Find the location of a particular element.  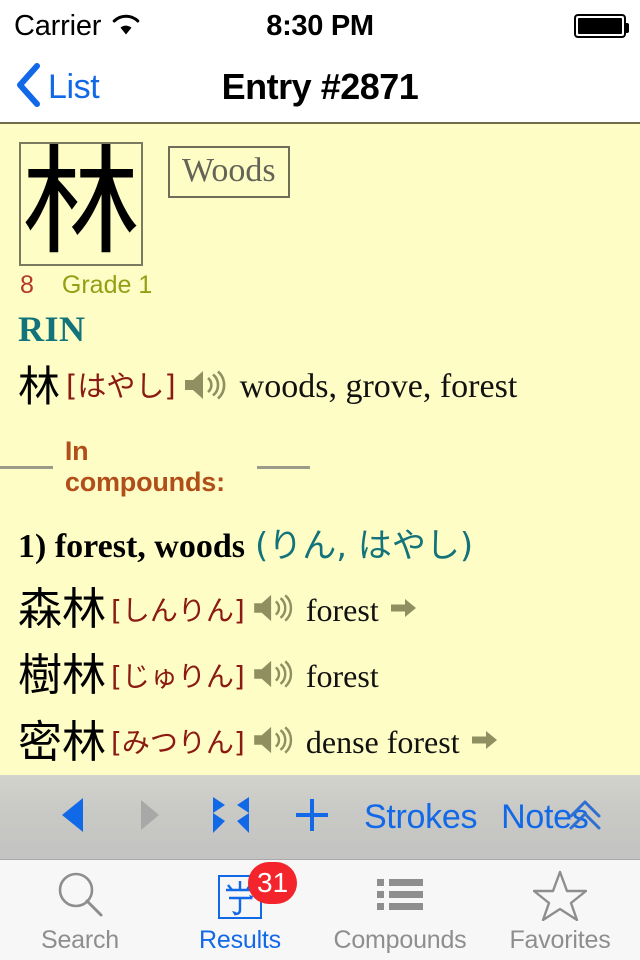

strokes-button: Strokes is located at coordinates (420, 817).